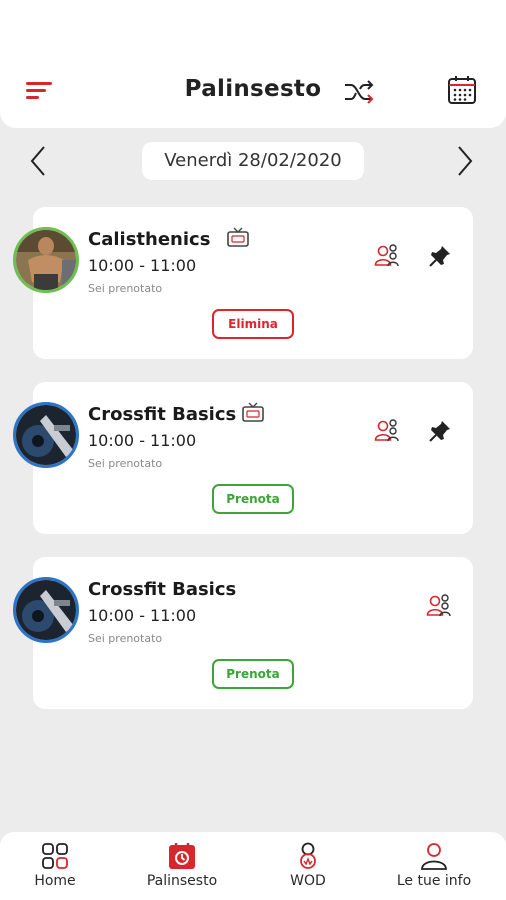 This screenshot has width=506, height=900. I want to click on class-name: Calisthenics, so click(149, 239).